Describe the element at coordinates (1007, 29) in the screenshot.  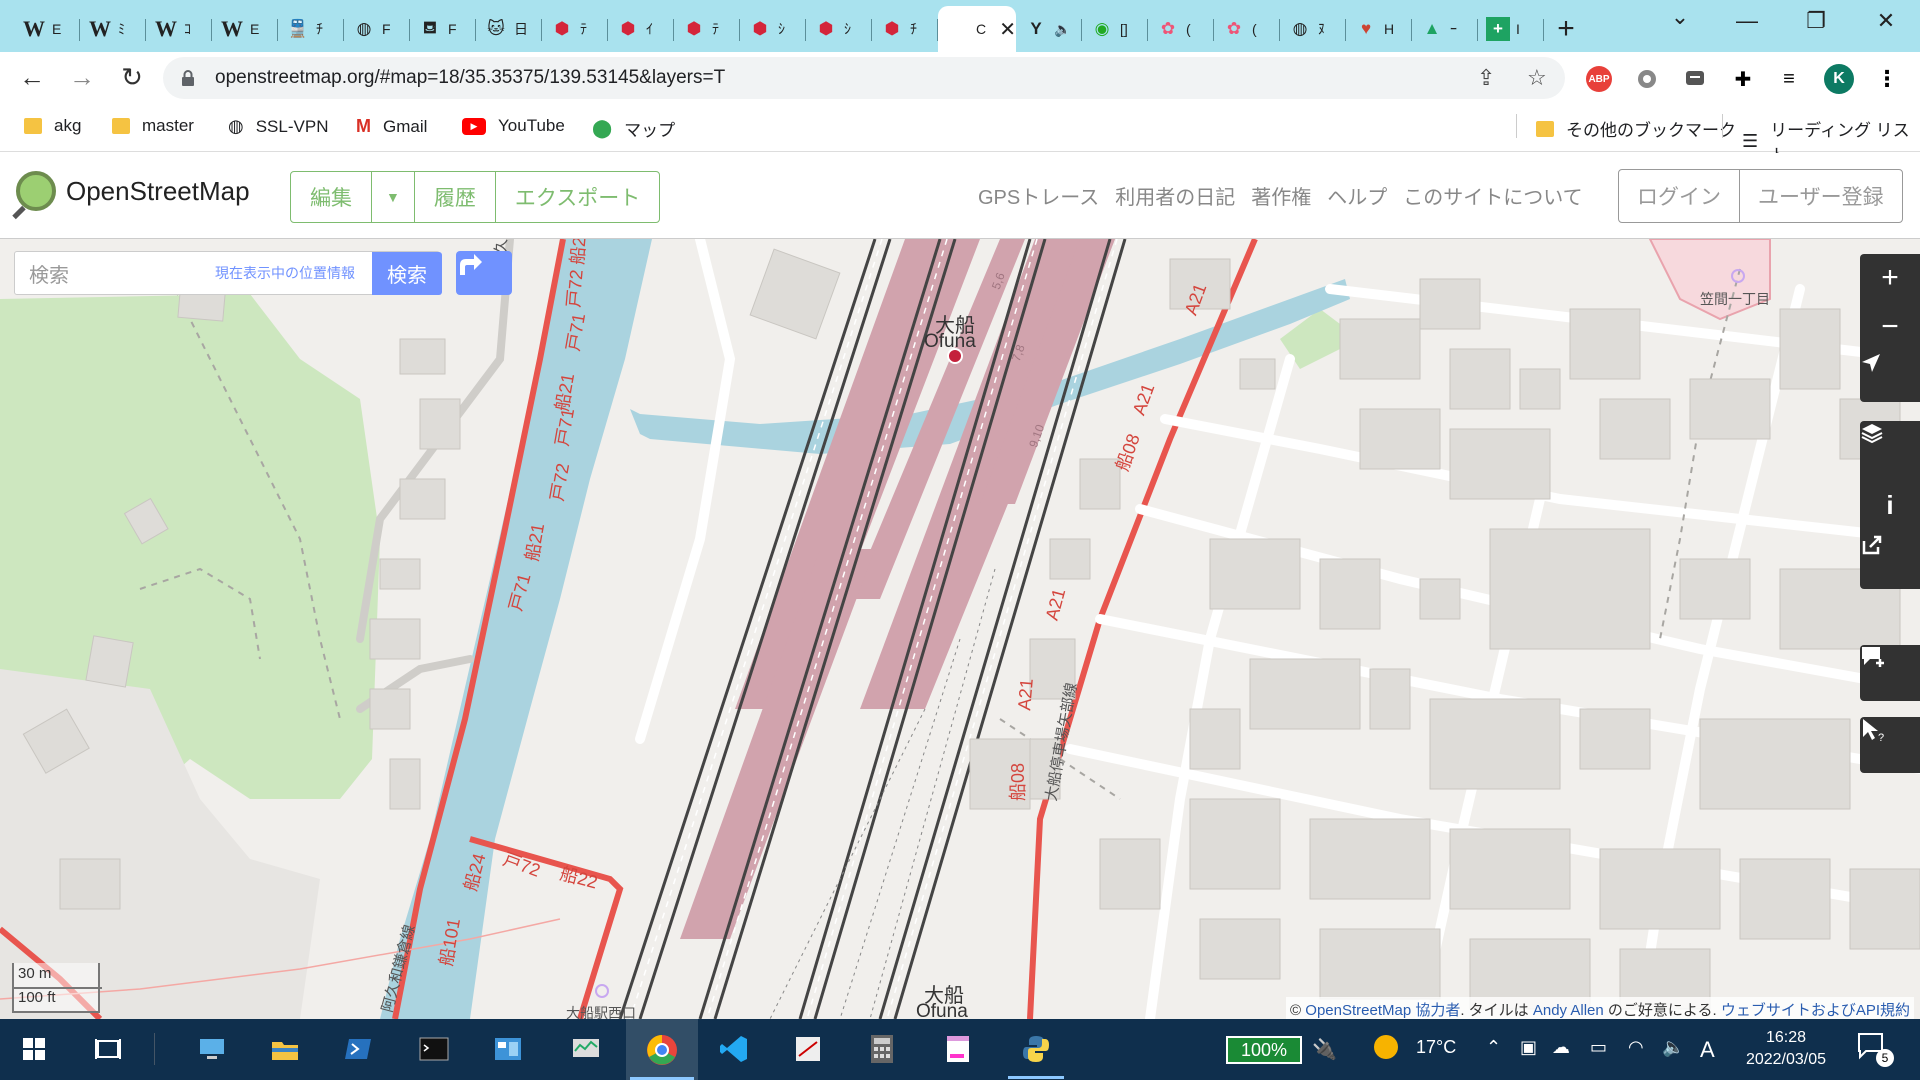
I see `close-tab-icon: ✕` at that location.